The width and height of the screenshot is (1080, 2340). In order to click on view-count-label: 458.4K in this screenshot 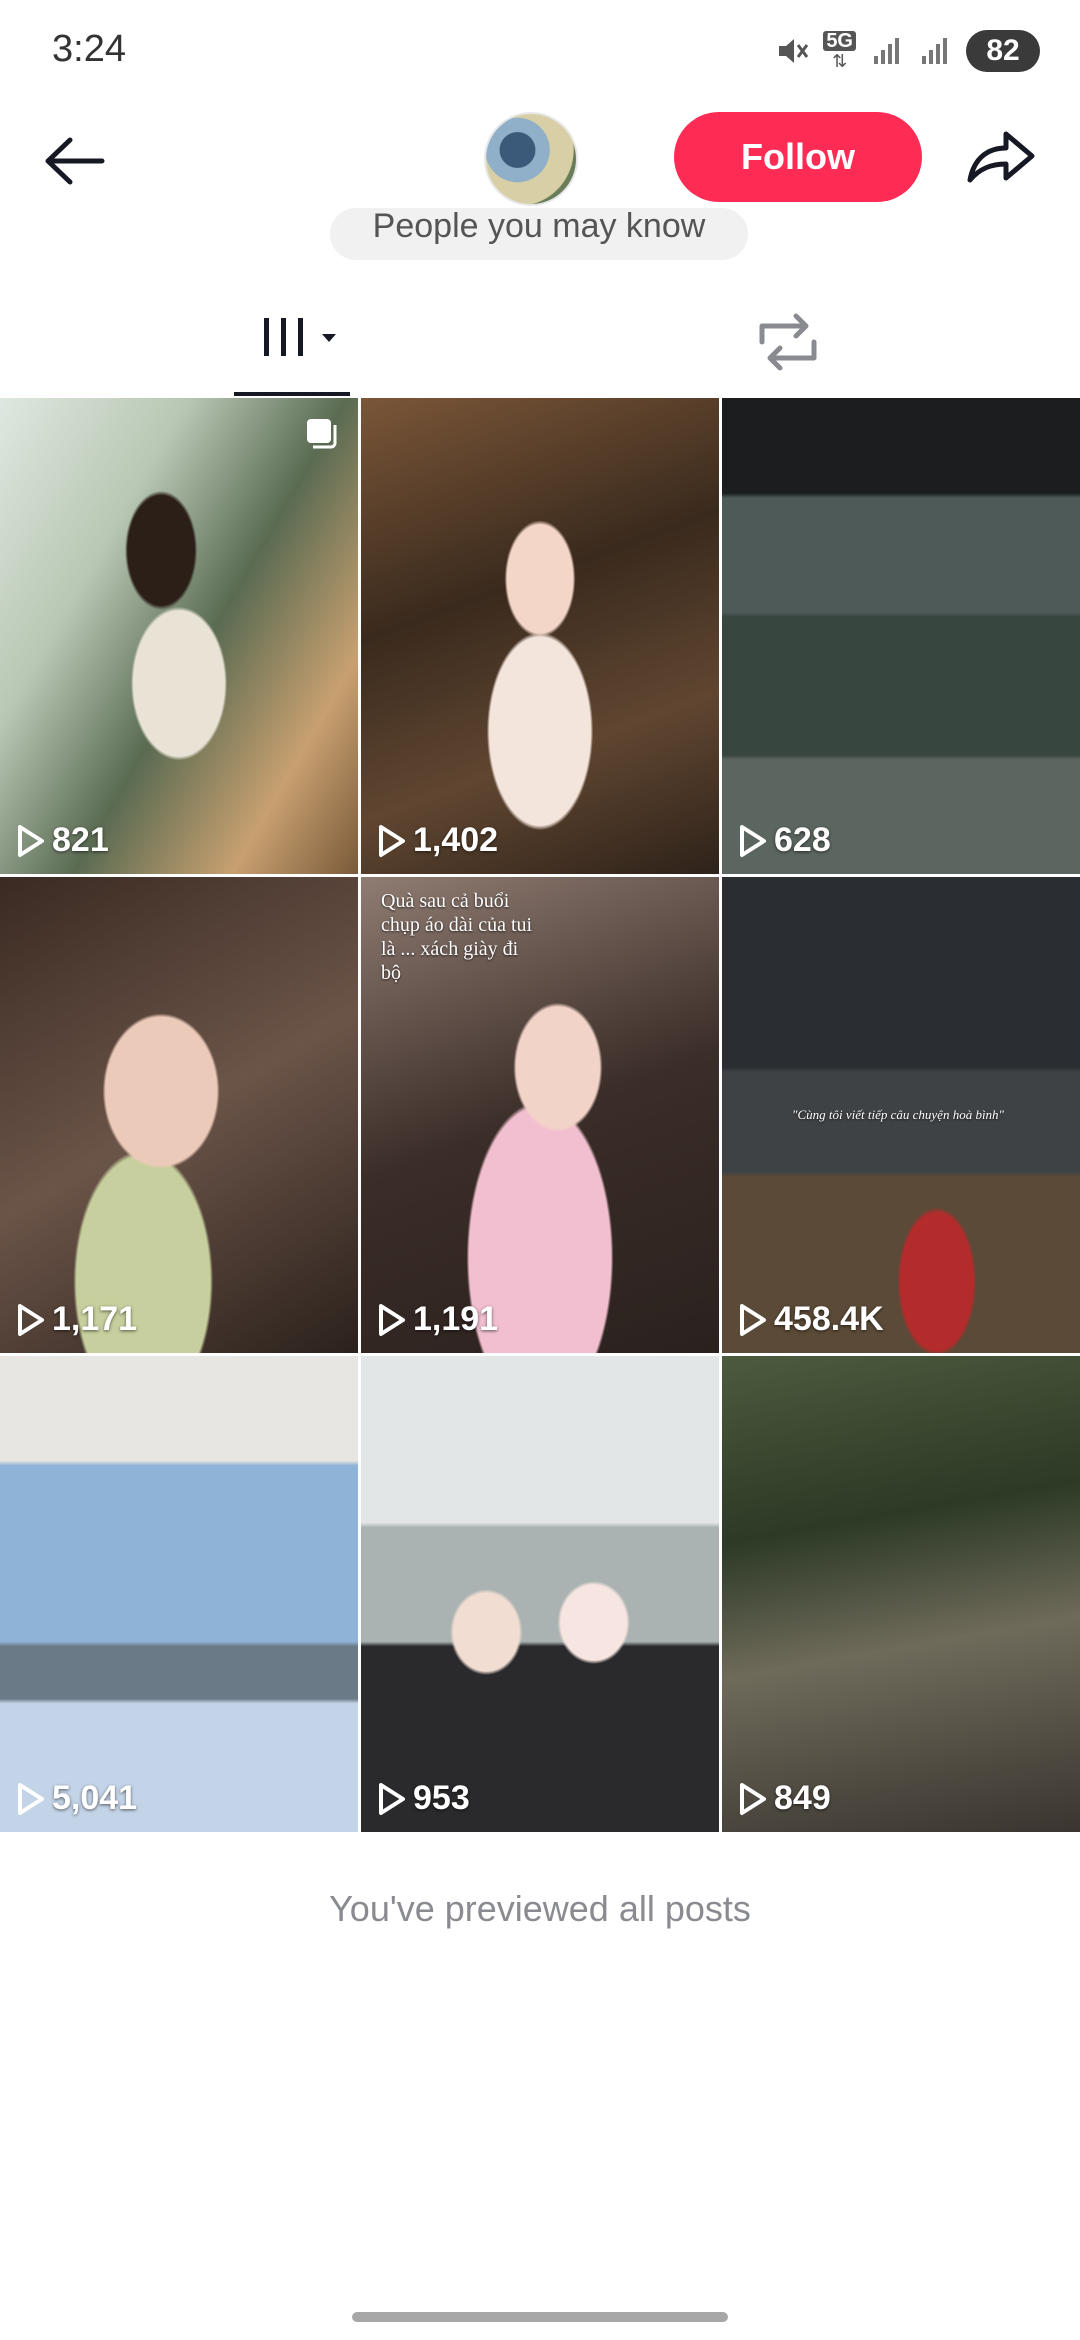, I will do `click(829, 1319)`.